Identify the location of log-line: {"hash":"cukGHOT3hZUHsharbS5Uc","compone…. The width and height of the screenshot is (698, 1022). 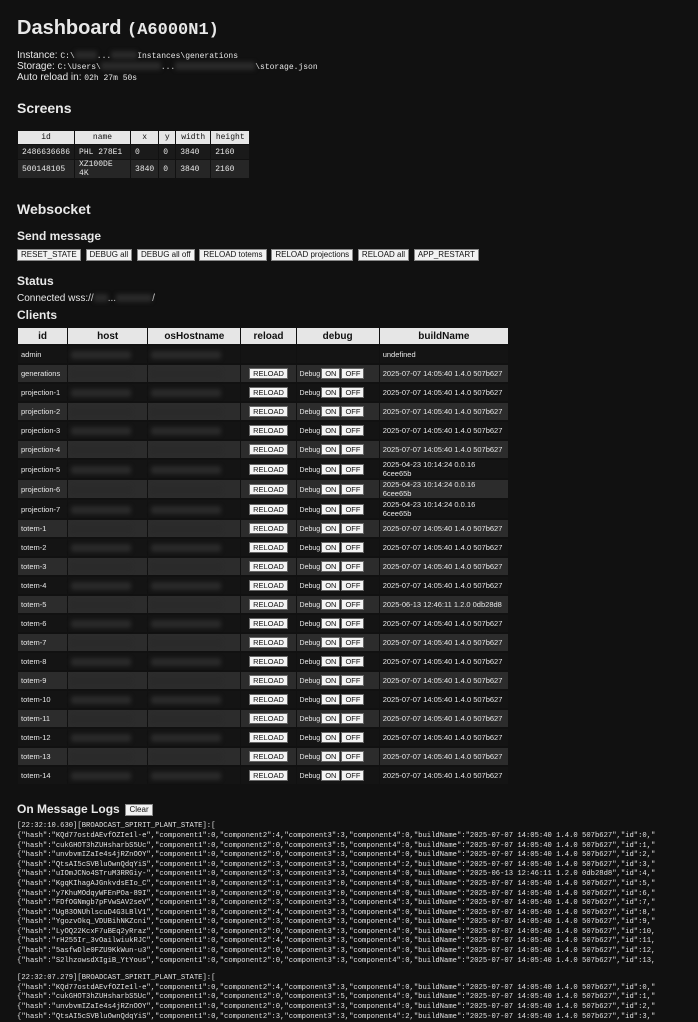
(336, 997).